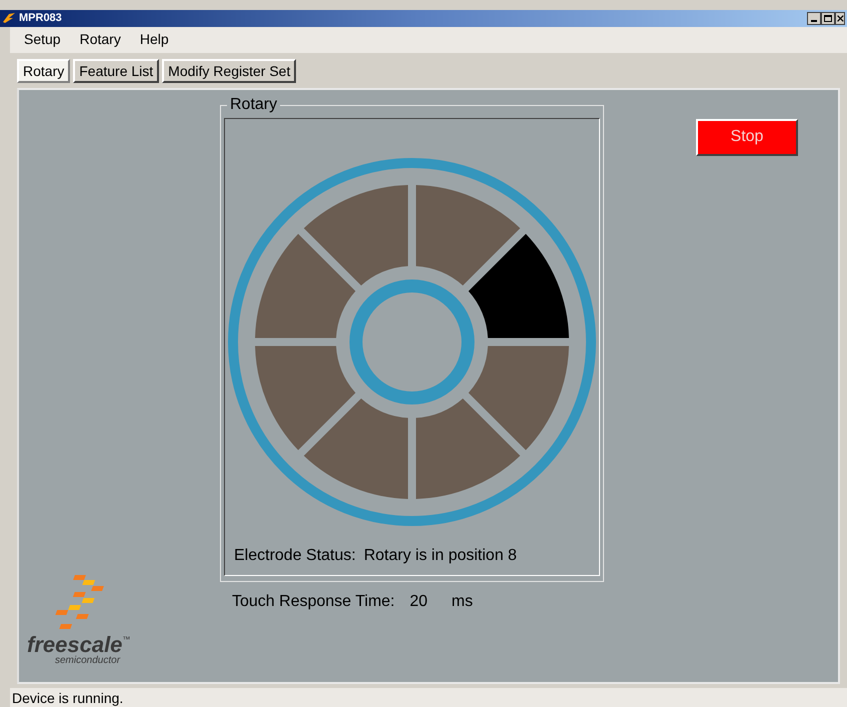  What do you see at coordinates (100, 39) in the screenshot?
I see `menu-item: Rotary` at bounding box center [100, 39].